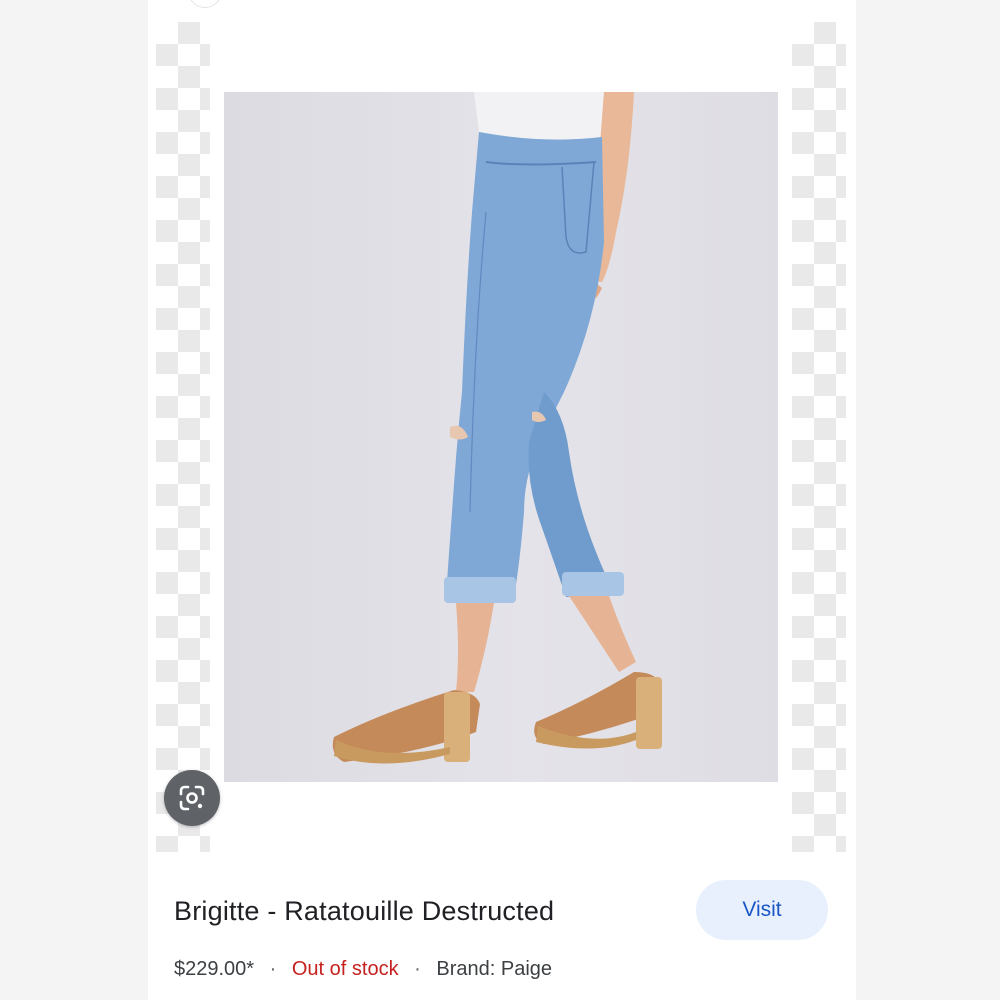 Image resolution: width=1000 pixels, height=1000 pixels. Describe the element at coordinates (74, 500) in the screenshot. I see `left-backdrop` at that location.